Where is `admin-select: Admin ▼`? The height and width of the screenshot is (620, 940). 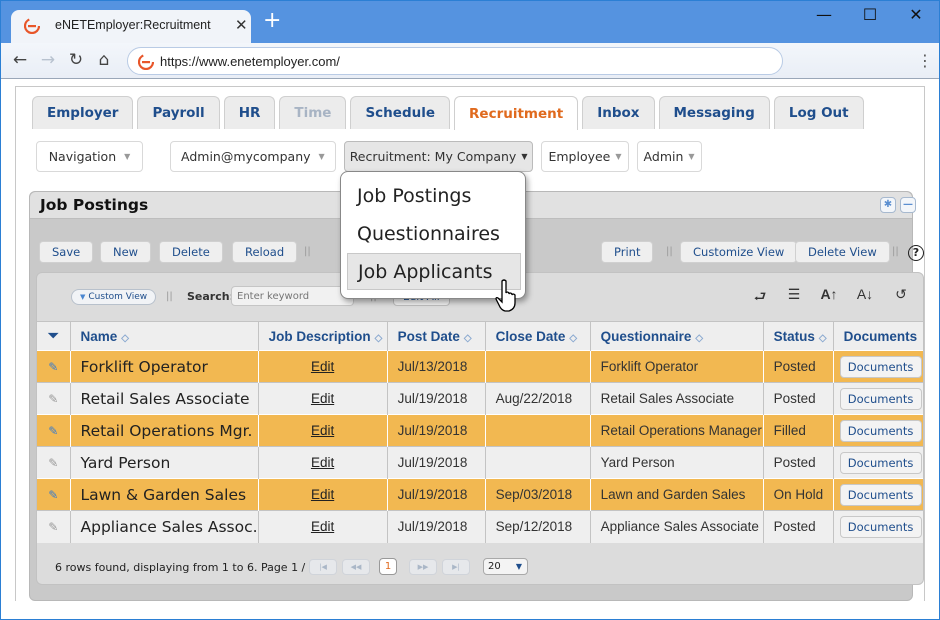
admin-select: Admin ▼ is located at coordinates (669, 156).